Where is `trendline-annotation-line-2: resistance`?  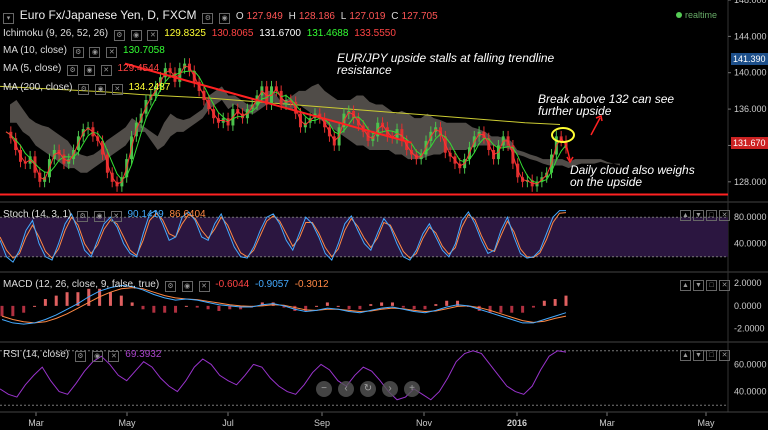
trendline-annotation-line-2: resistance is located at coordinates (364, 70).